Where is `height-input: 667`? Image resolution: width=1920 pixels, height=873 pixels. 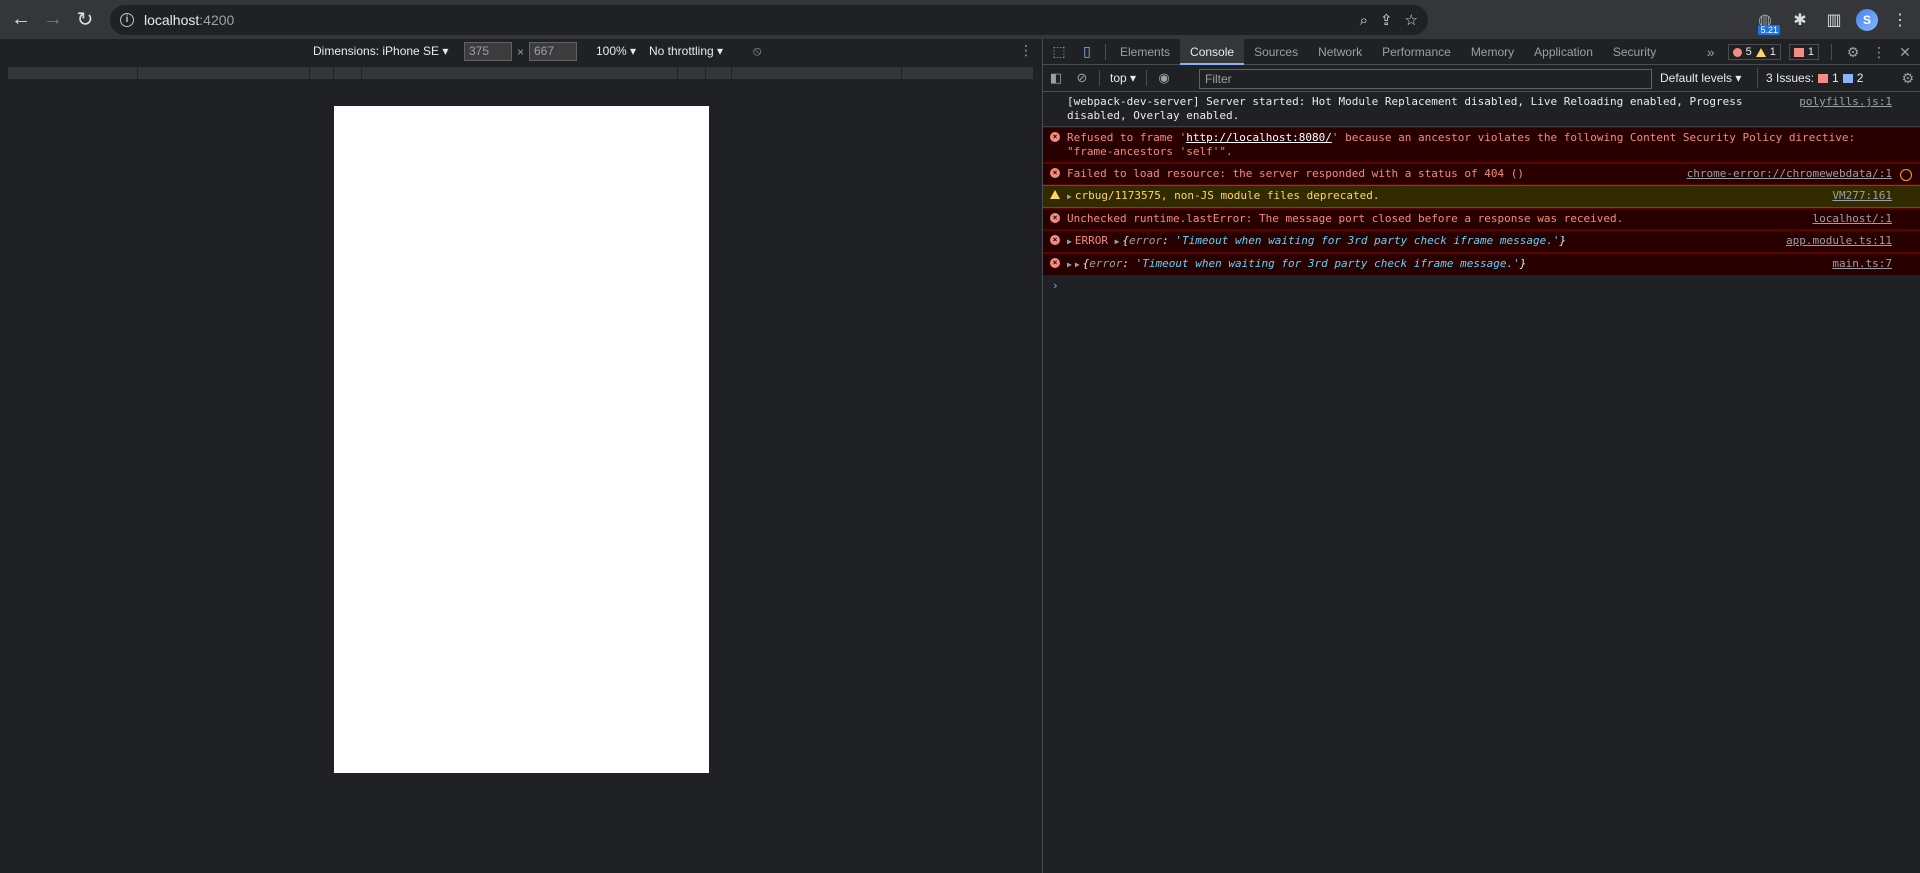 height-input: 667 is located at coordinates (553, 51).